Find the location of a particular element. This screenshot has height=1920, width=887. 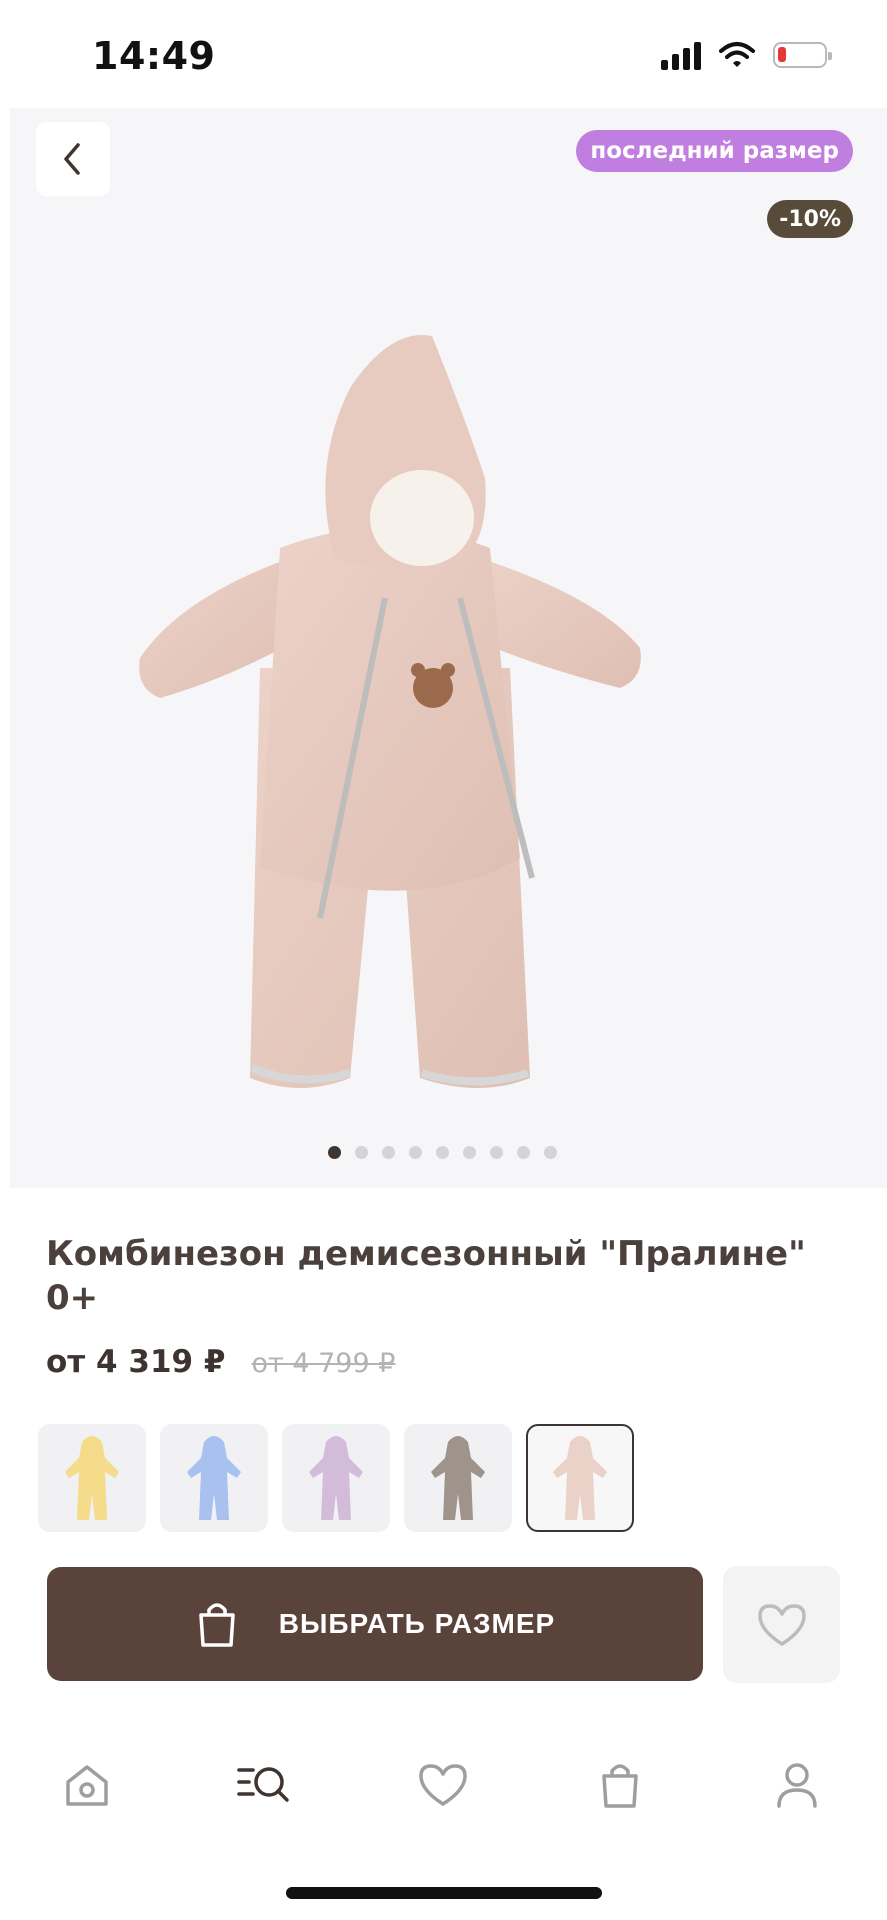

color-swatch-grey is located at coordinates (458, 1478).